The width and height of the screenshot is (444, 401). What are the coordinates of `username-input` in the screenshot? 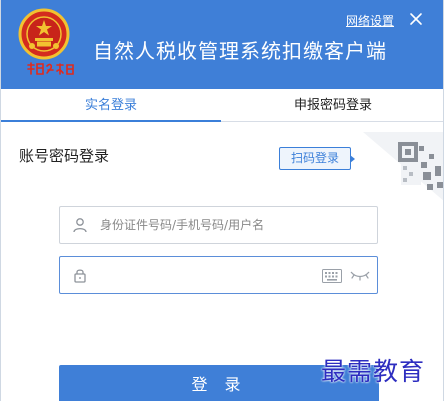 It's located at (220, 225).